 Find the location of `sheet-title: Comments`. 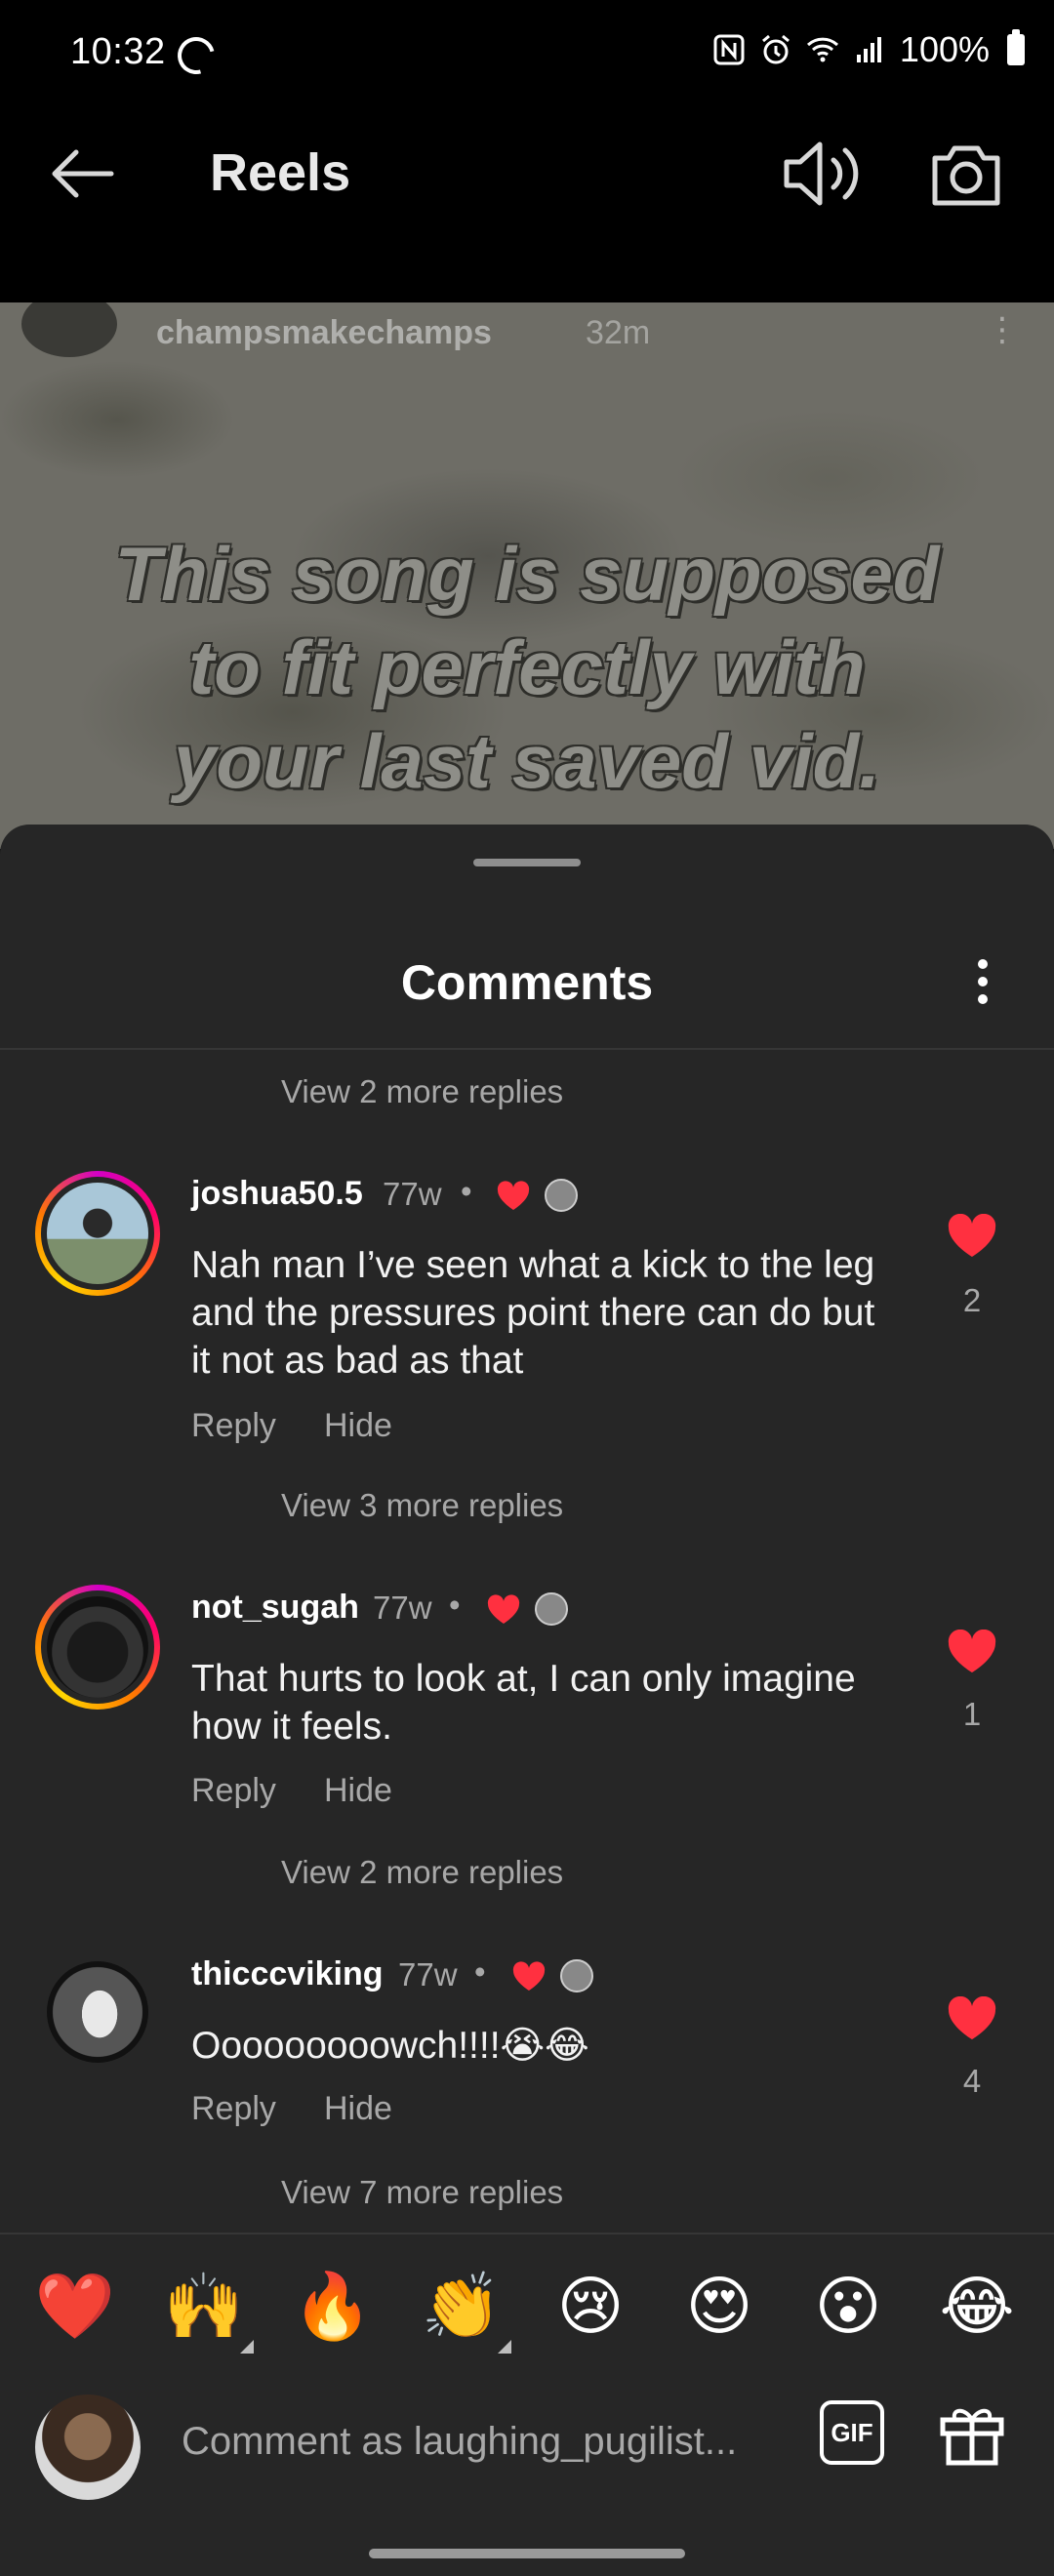

sheet-title: Comments is located at coordinates (527, 982).